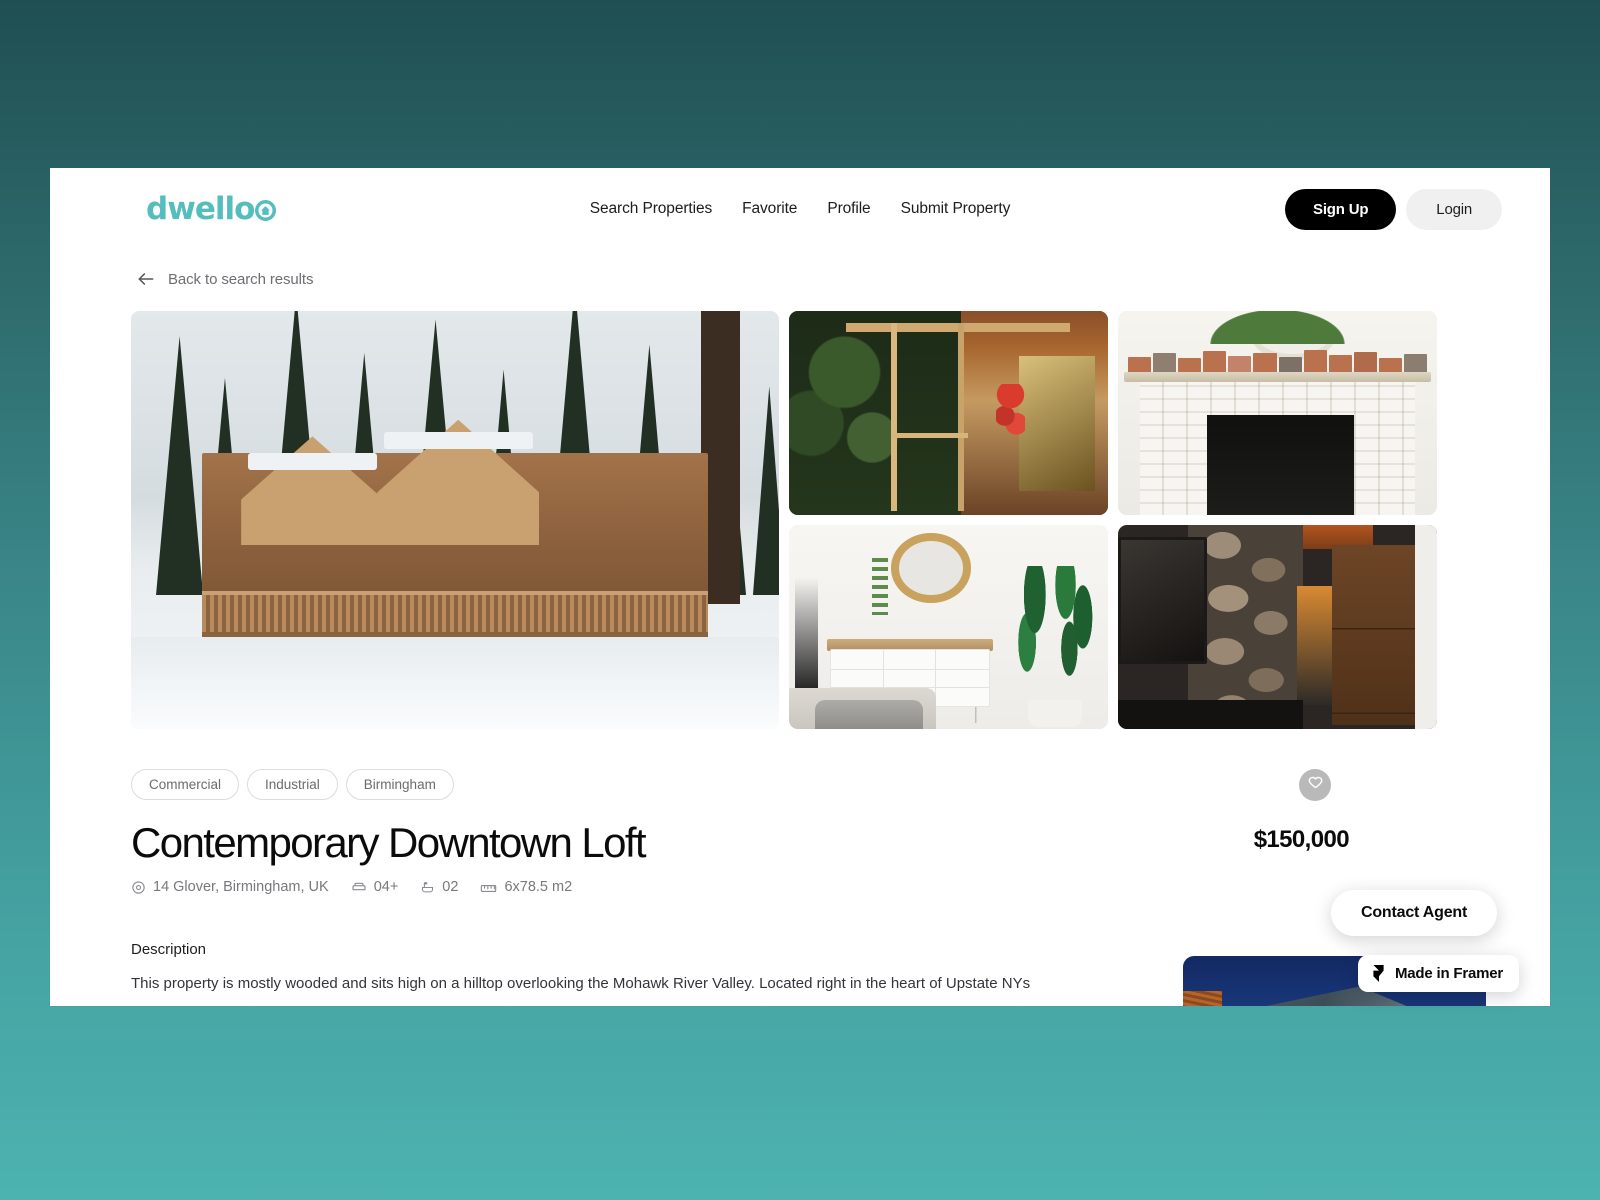  What do you see at coordinates (241, 279) in the screenshot?
I see `back-to-results-label: Back to search results` at bounding box center [241, 279].